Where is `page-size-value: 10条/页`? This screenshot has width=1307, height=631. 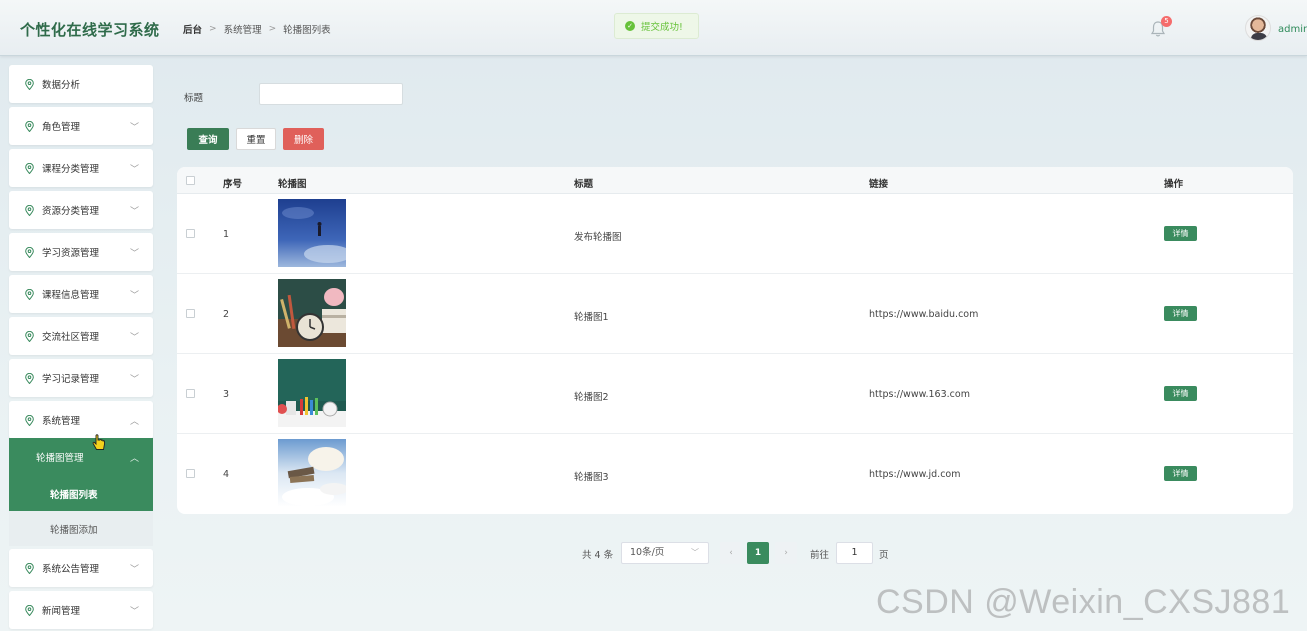 page-size-value: 10条/页 is located at coordinates (647, 552).